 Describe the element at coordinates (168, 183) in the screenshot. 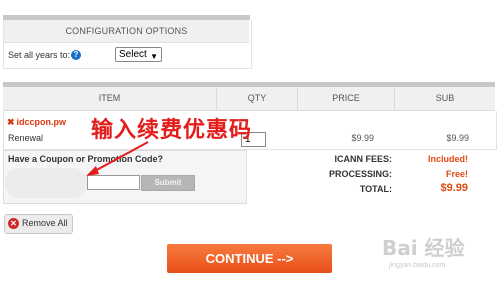

I see `coupon-submit-button: Submit` at that location.